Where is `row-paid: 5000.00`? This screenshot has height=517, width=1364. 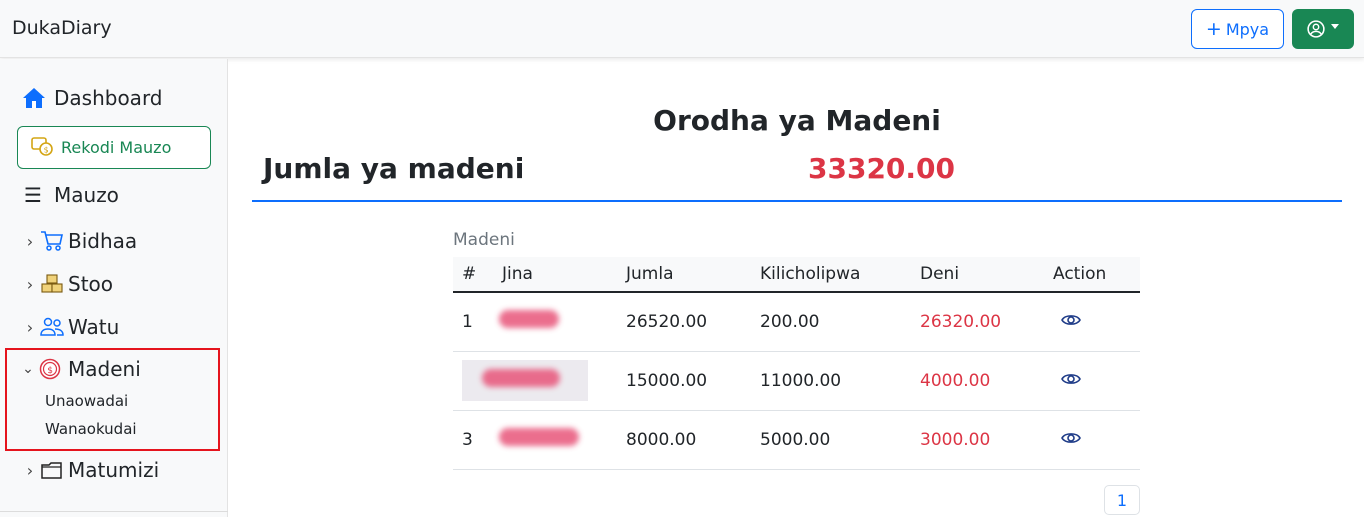 row-paid: 5000.00 is located at coordinates (795, 439).